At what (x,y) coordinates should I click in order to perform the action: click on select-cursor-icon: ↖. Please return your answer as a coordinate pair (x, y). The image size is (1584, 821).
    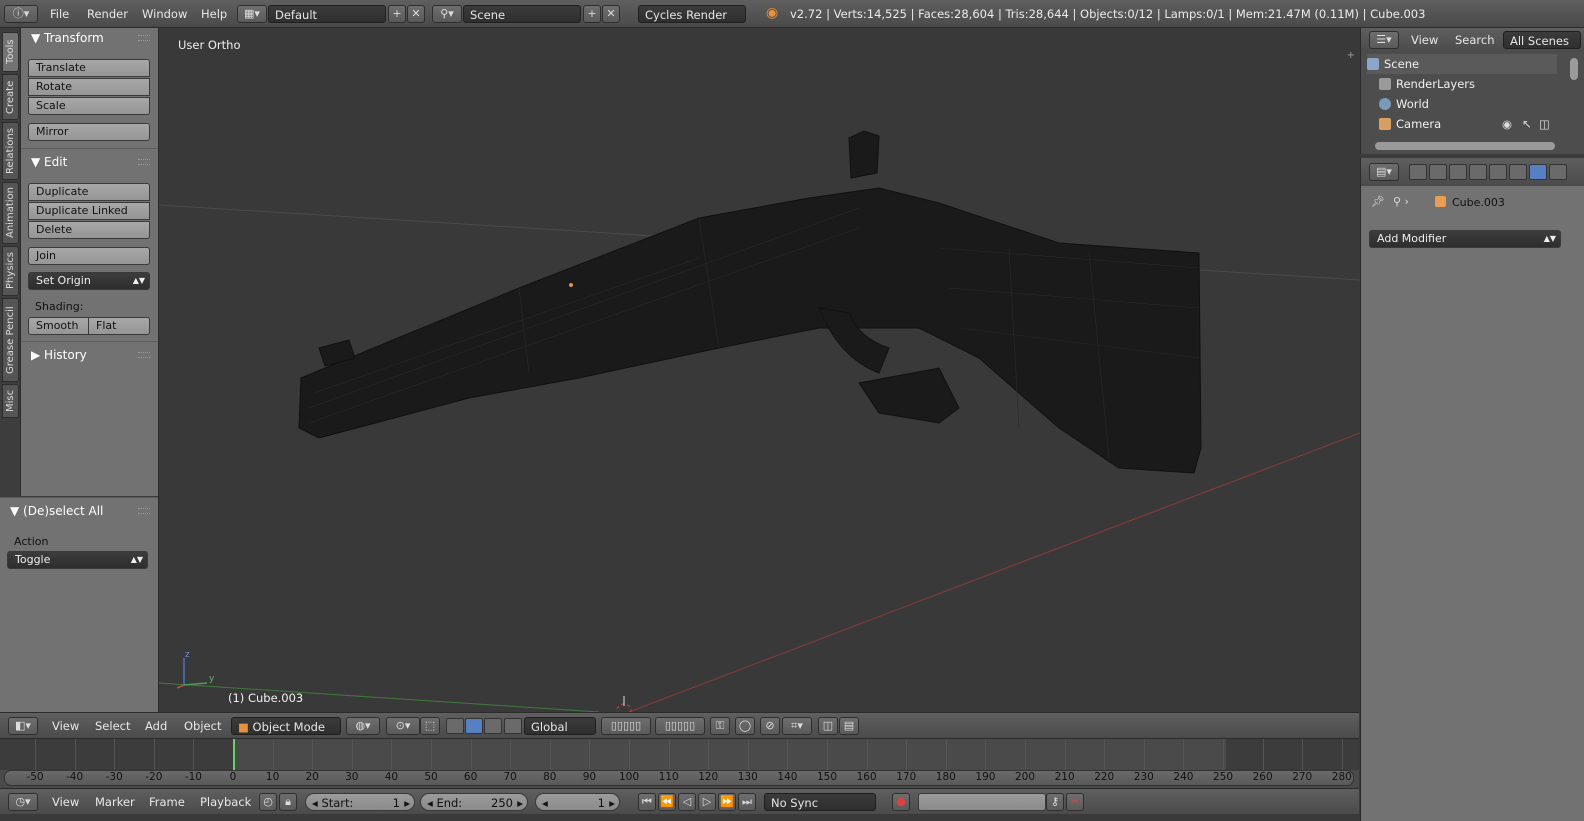
    Looking at the image, I should click on (1527, 124).